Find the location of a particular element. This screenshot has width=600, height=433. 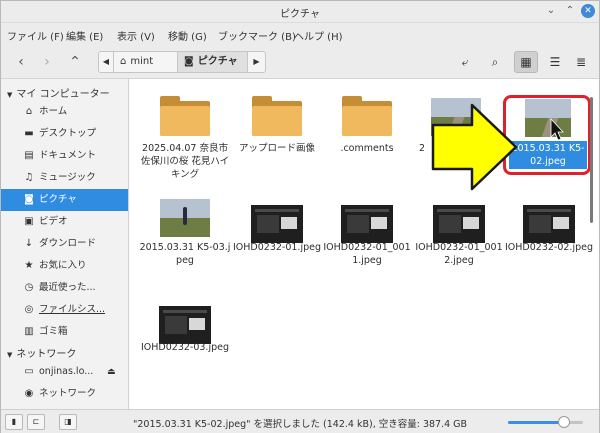

download-icon: ↓ is located at coordinates (29, 243).